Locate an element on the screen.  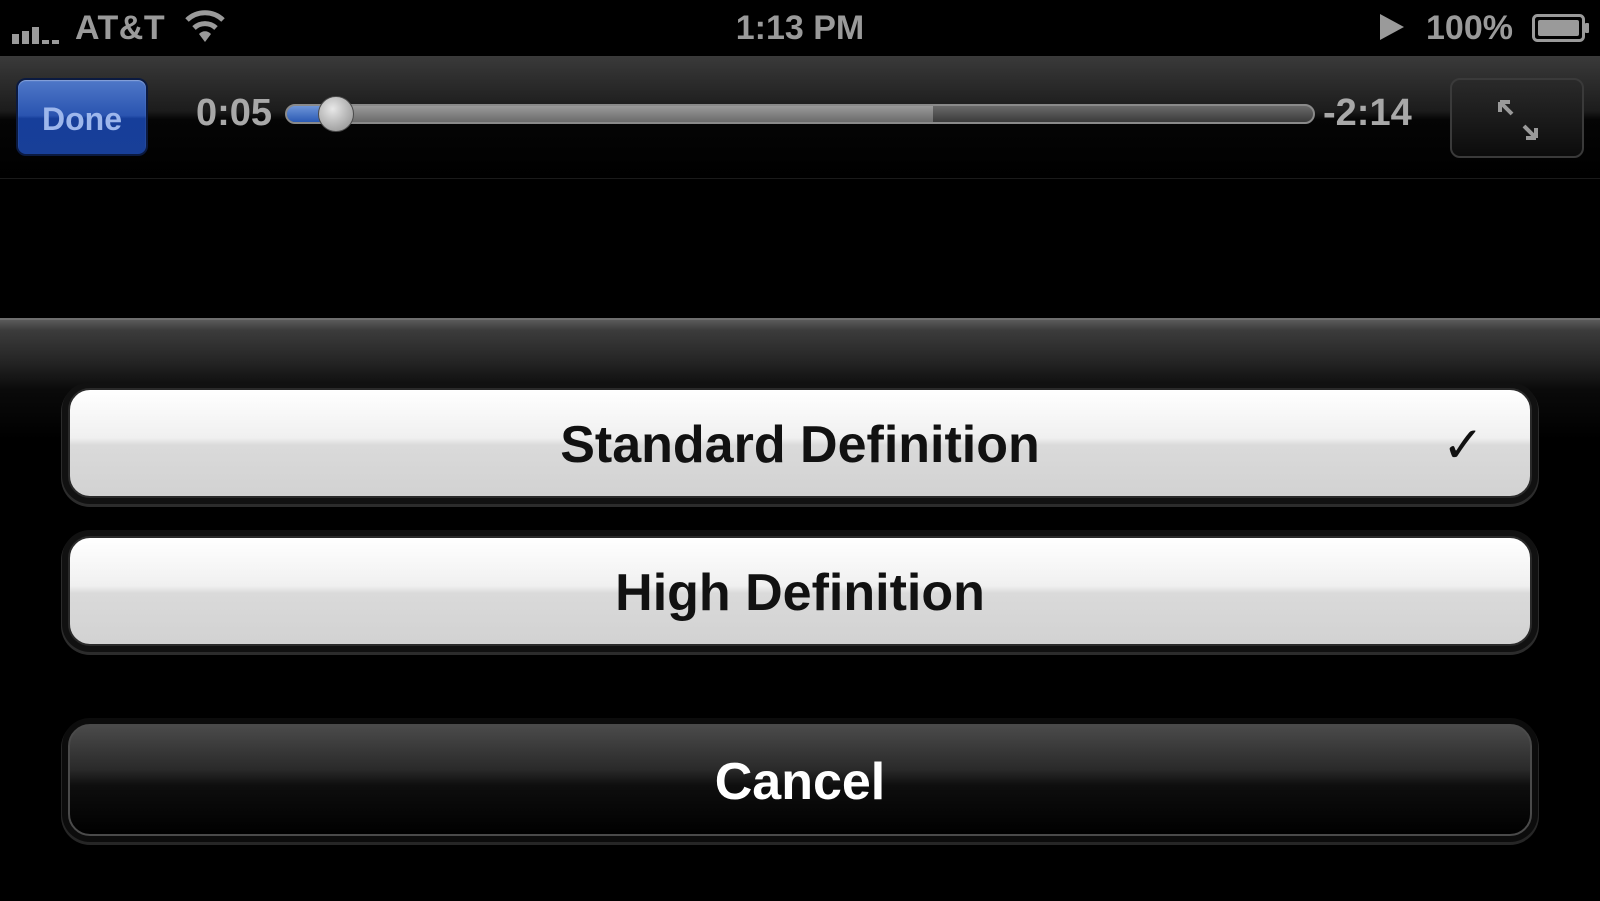
status-time: 1:13 PM is located at coordinates (800, 28).